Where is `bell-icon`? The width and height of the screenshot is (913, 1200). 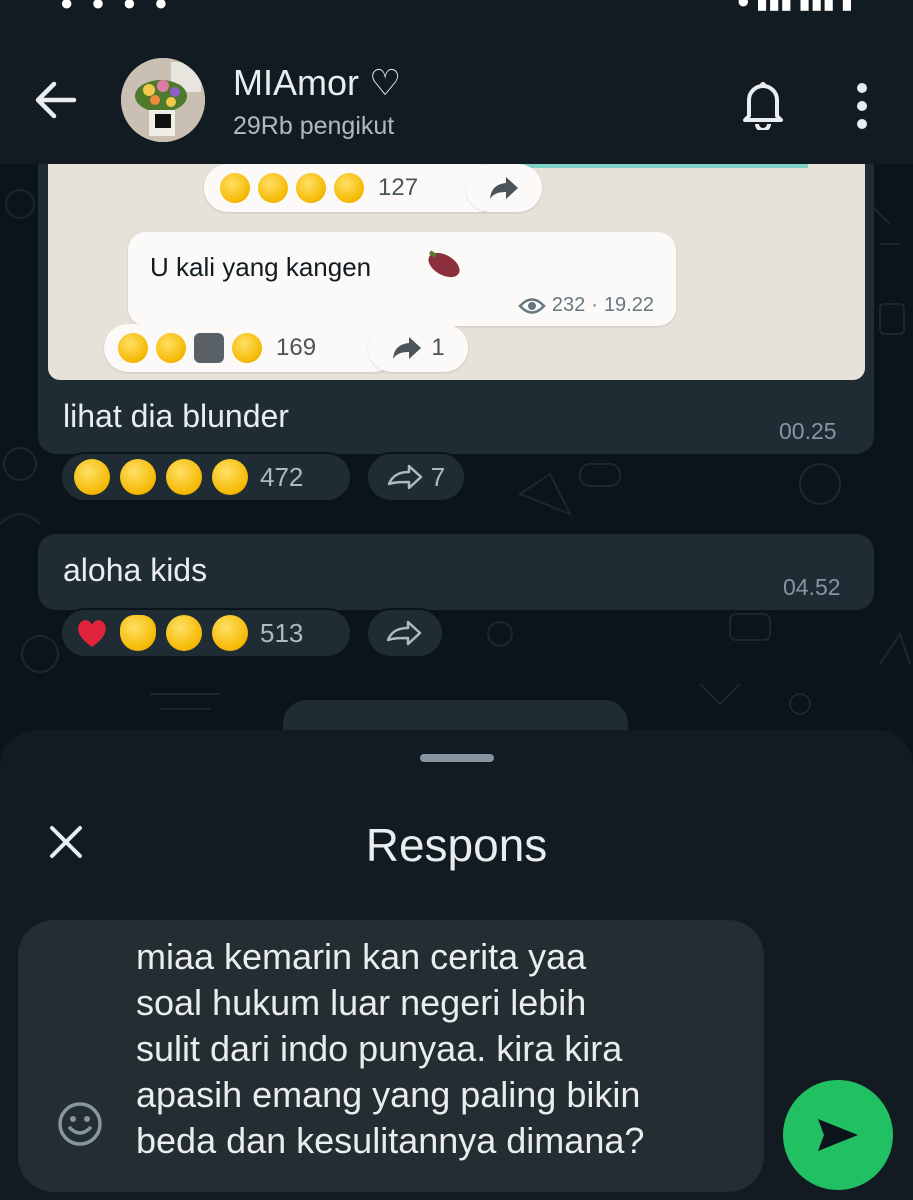 bell-icon is located at coordinates (763, 107).